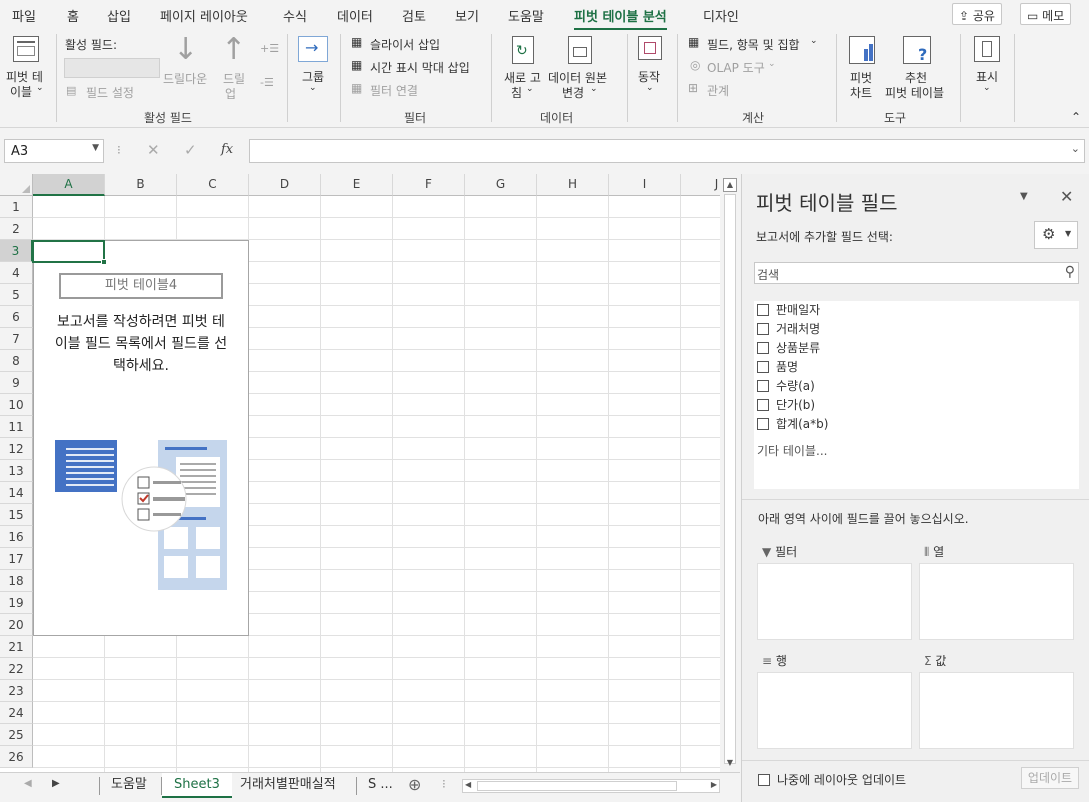 The height and width of the screenshot is (802, 1089). I want to click on active-cell-a3, so click(69, 252).